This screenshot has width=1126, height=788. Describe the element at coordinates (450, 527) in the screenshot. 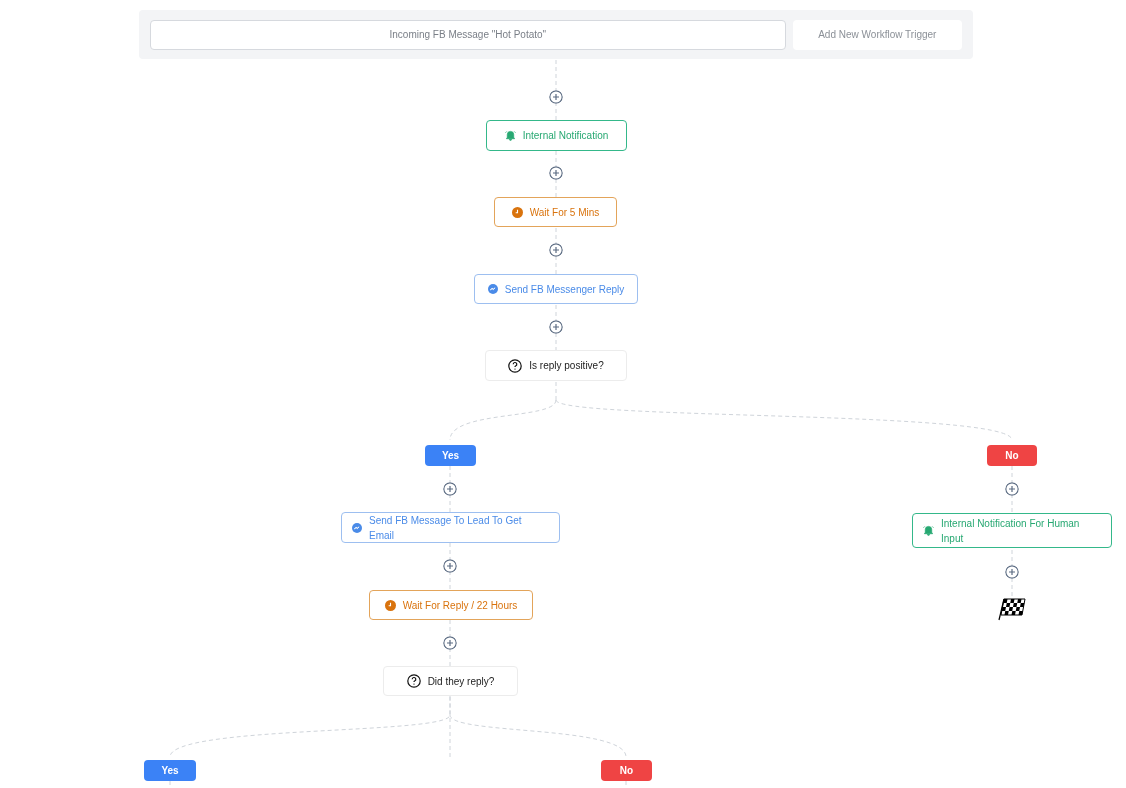

I see `workflow-step: Send FB Message To Lead To Get Email` at that location.